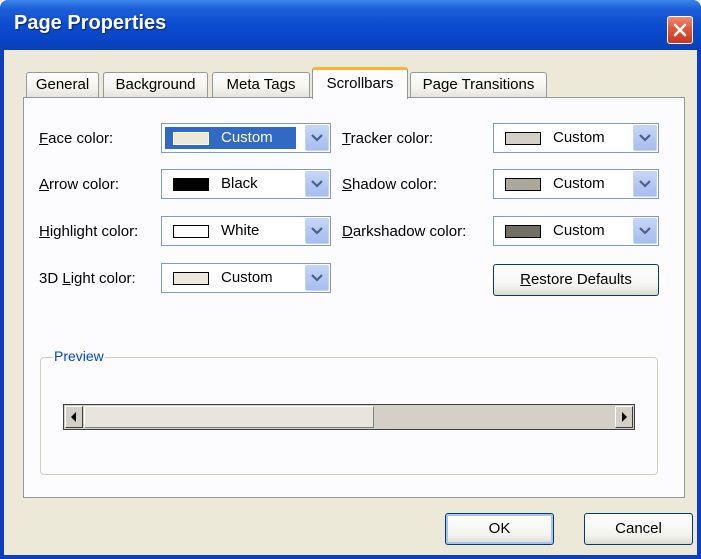 This screenshot has width=701, height=559. I want to click on arrow-right-icon, so click(624, 417).